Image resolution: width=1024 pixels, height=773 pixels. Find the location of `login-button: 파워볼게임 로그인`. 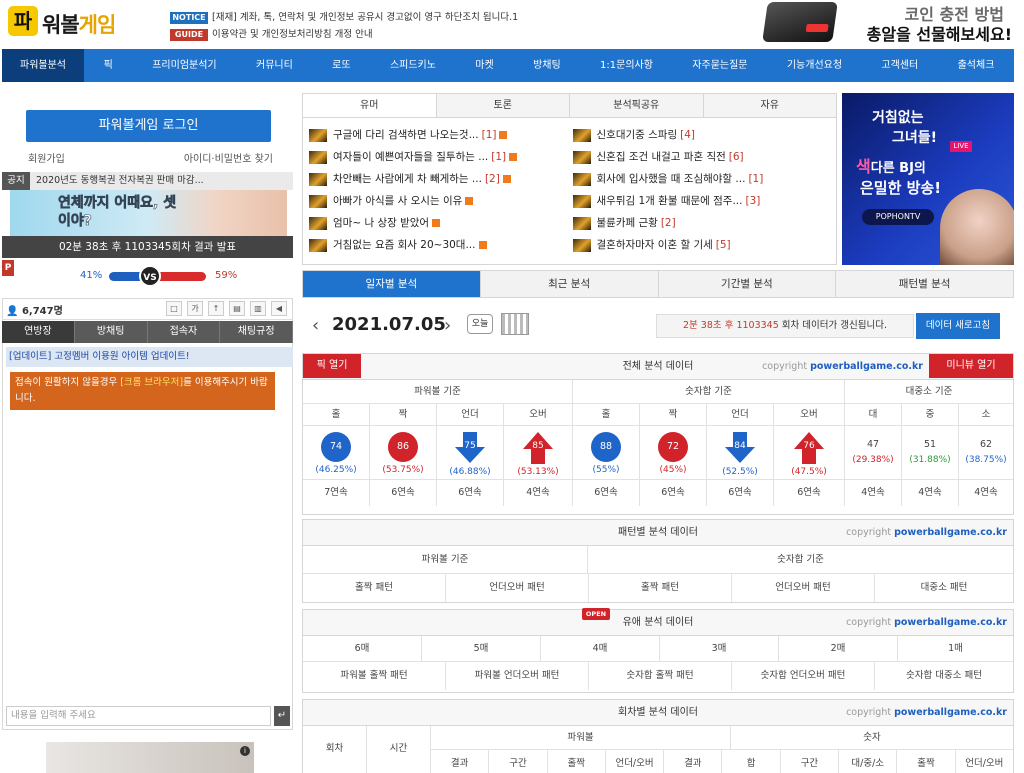

login-button: 파워볼게임 로그인 is located at coordinates (148, 126).